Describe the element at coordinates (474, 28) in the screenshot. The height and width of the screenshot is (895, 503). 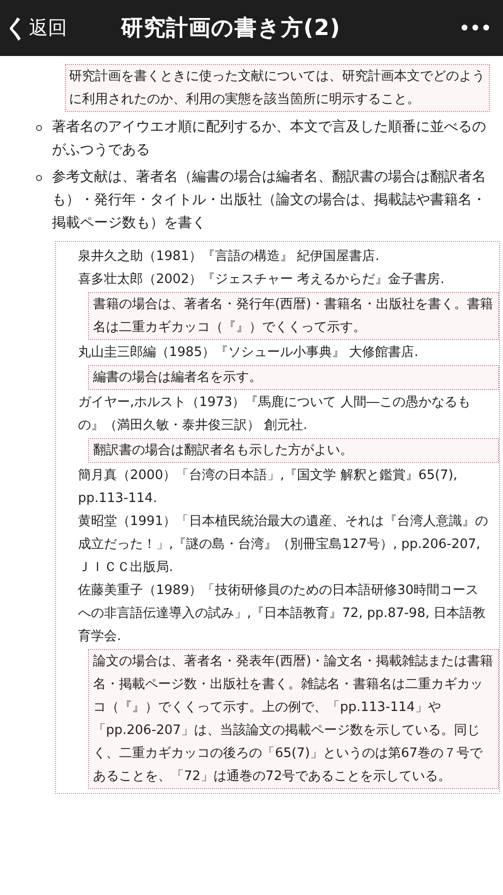
I see `more-button: •••` at that location.